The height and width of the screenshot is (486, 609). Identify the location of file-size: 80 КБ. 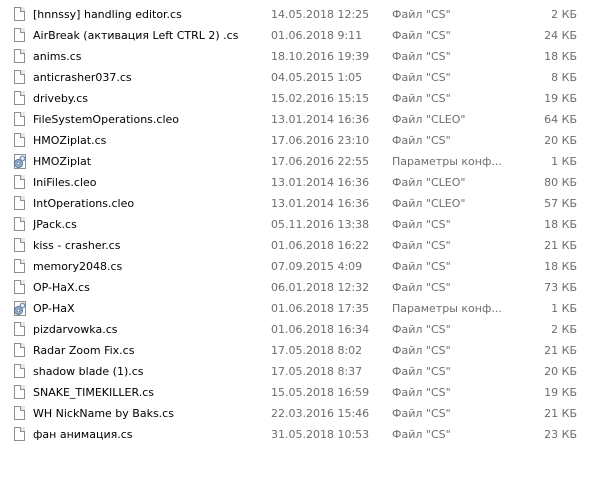
(560, 182).